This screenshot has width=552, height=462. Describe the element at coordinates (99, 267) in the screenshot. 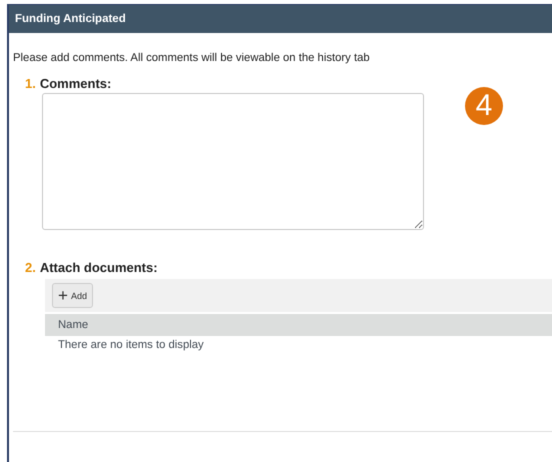

I see `section-title: Attach documents:` at that location.